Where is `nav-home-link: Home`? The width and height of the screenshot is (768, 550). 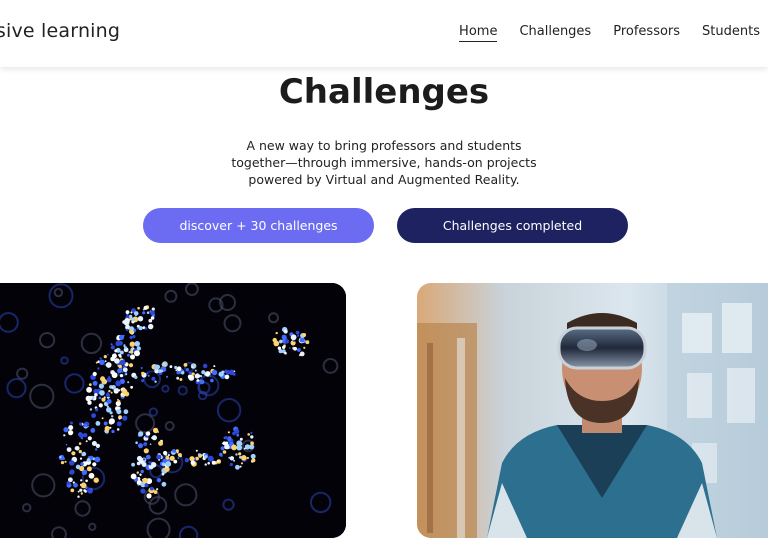 nav-home-link: Home is located at coordinates (478, 33).